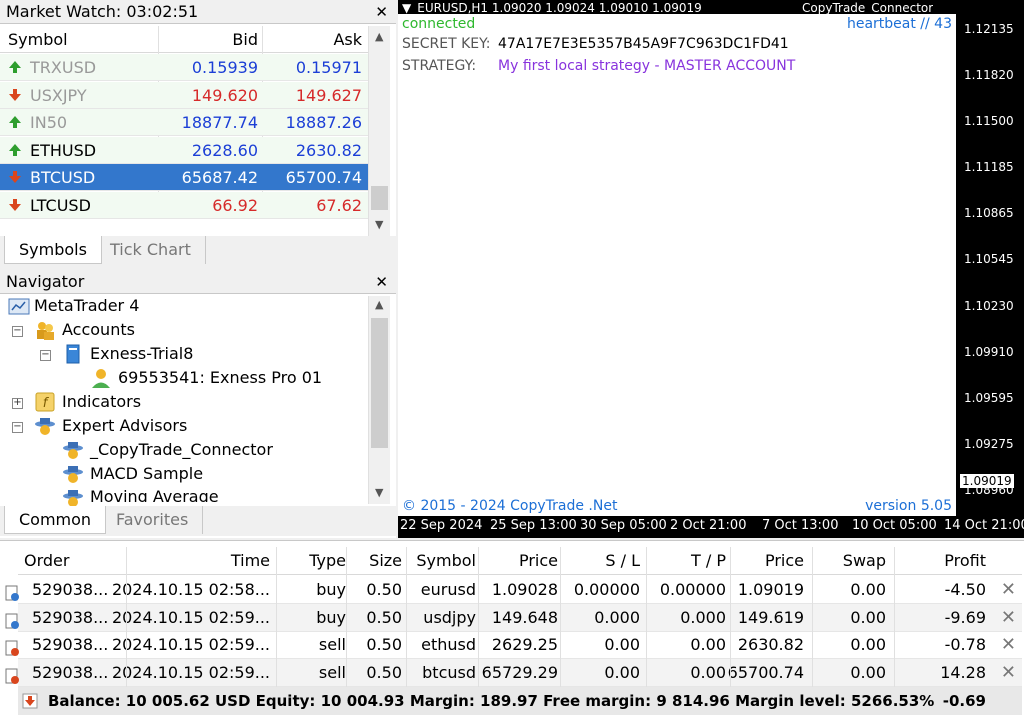  I want to click on balance-icon, so click(30, 701).